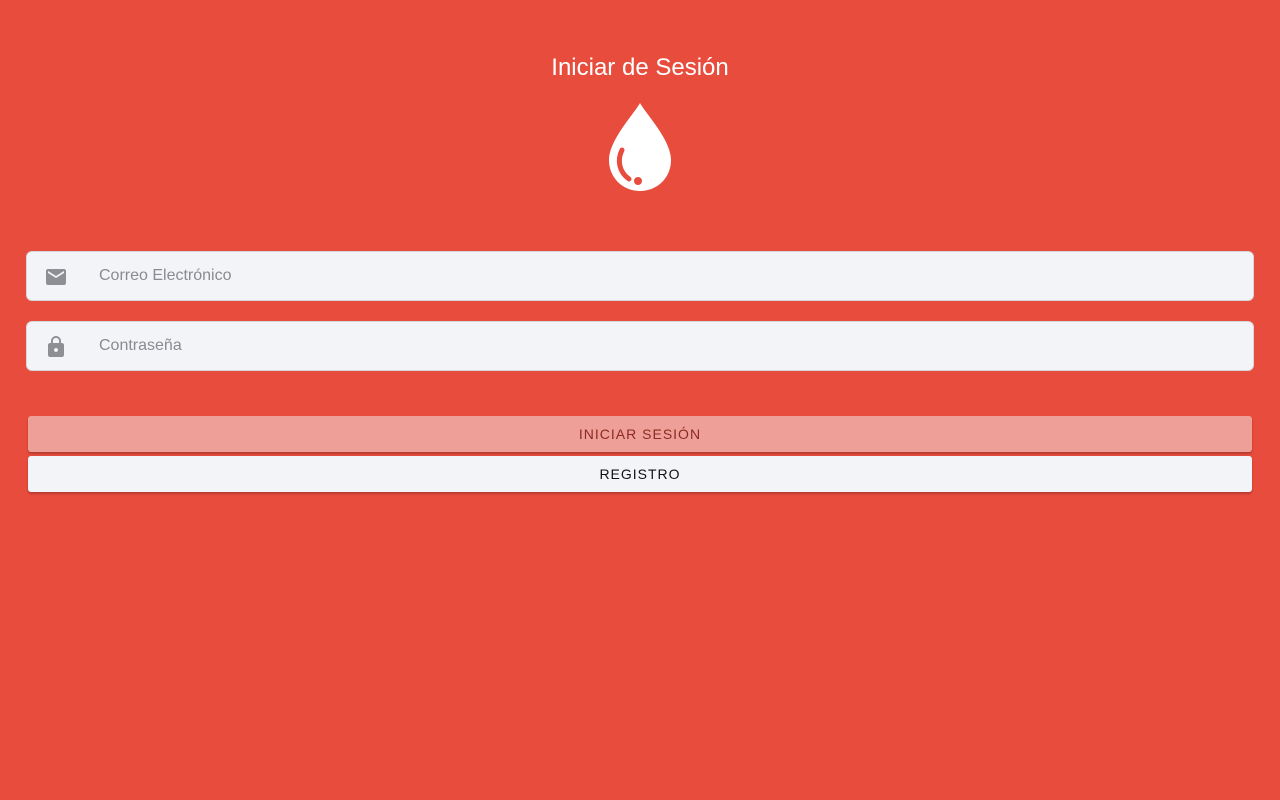 This screenshot has height=800, width=1280. Describe the element at coordinates (640, 67) in the screenshot. I see `page-title: Iniciar de Sesión` at that location.